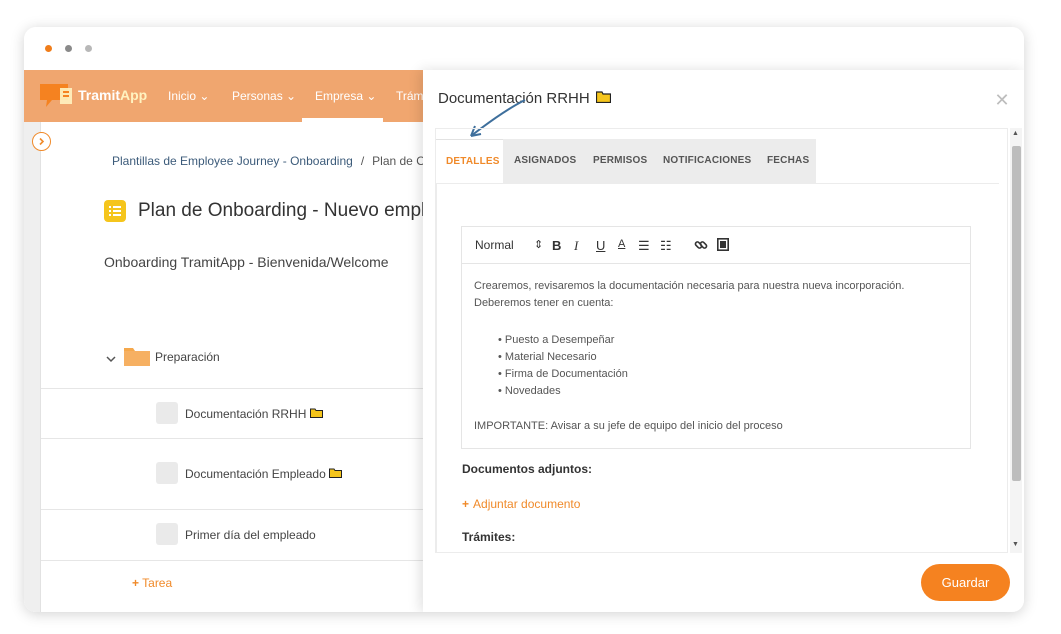  Describe the element at coordinates (556, 340) in the screenshot. I see `list-item: • Puesto a Desempeñar` at that location.